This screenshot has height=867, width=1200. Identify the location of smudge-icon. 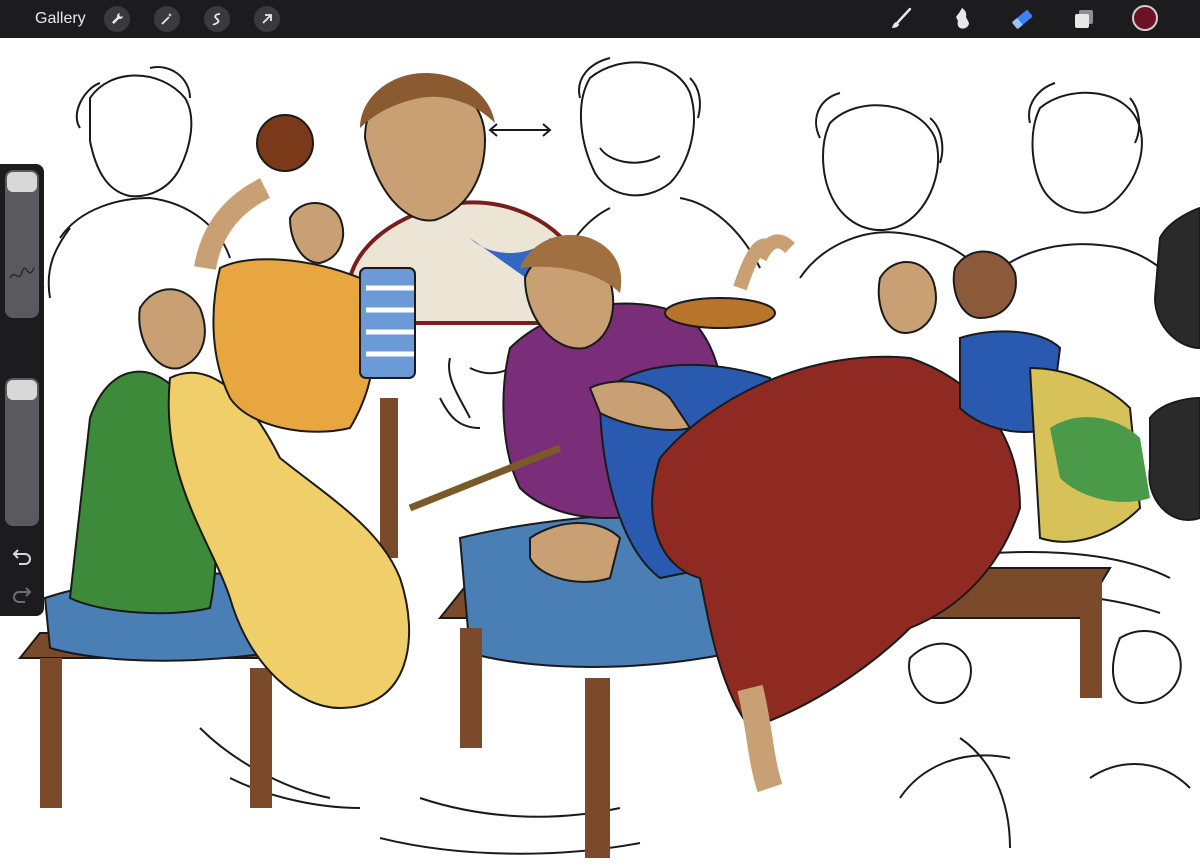
(962, 19).